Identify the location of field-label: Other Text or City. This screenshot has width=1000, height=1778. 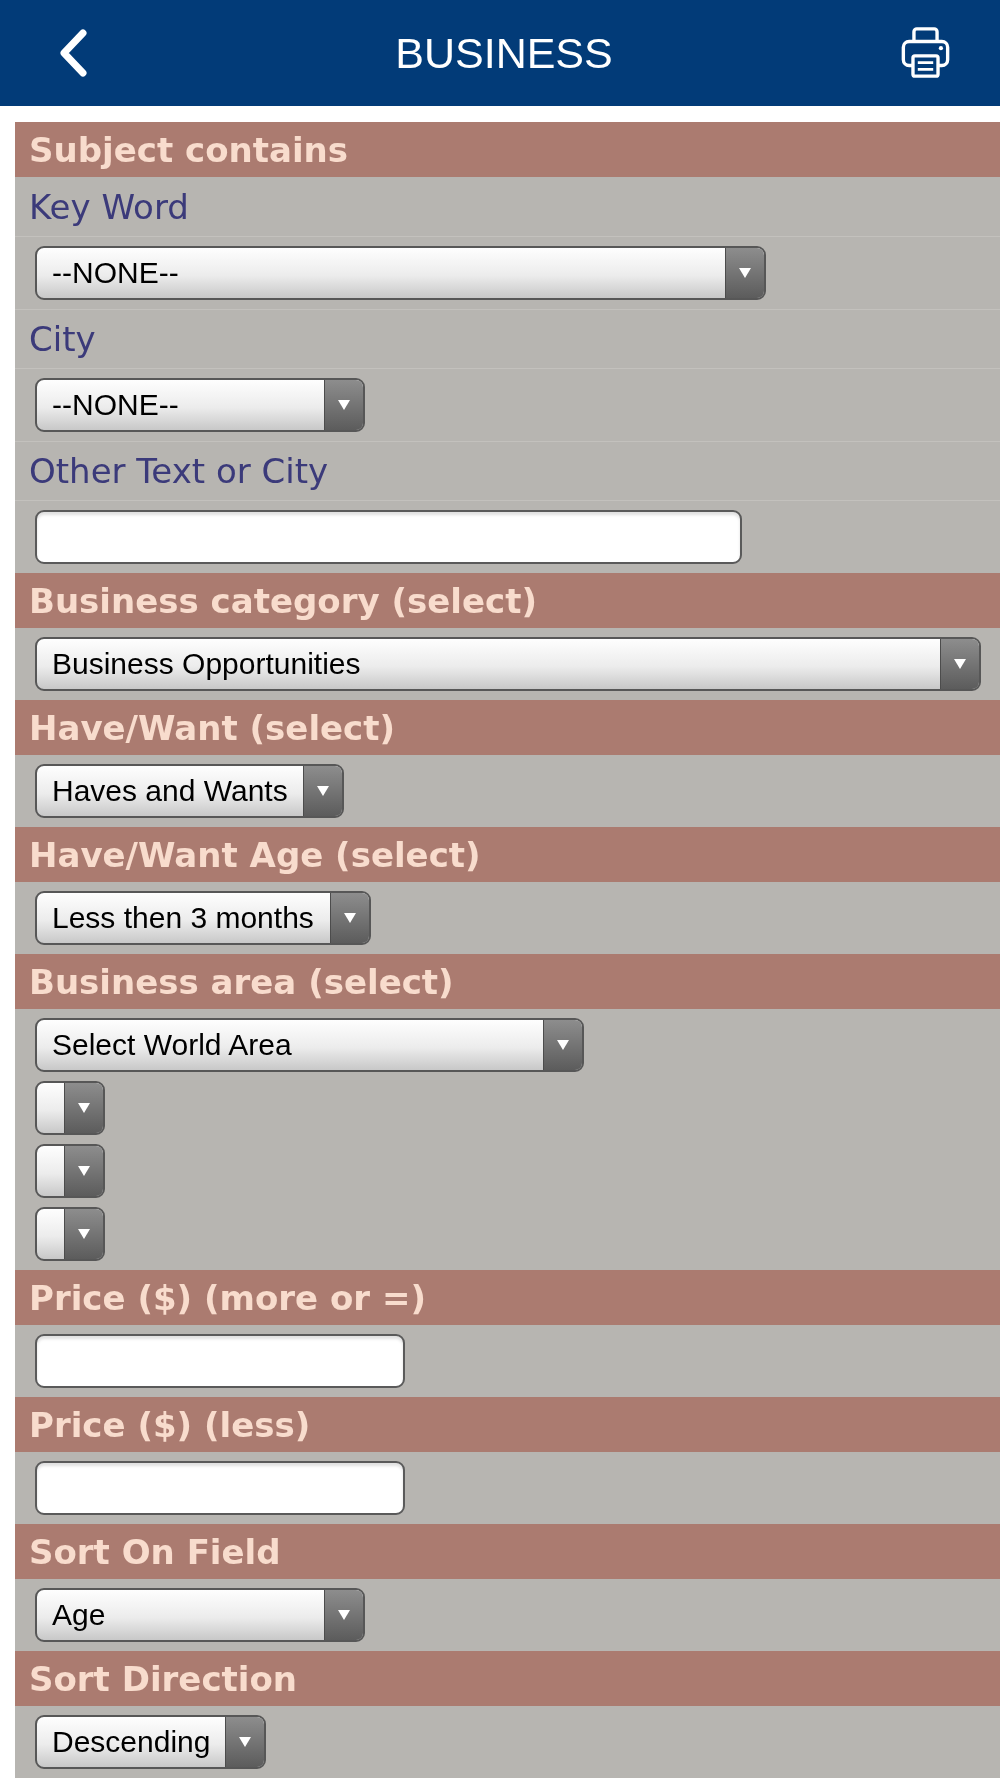
(179, 471).